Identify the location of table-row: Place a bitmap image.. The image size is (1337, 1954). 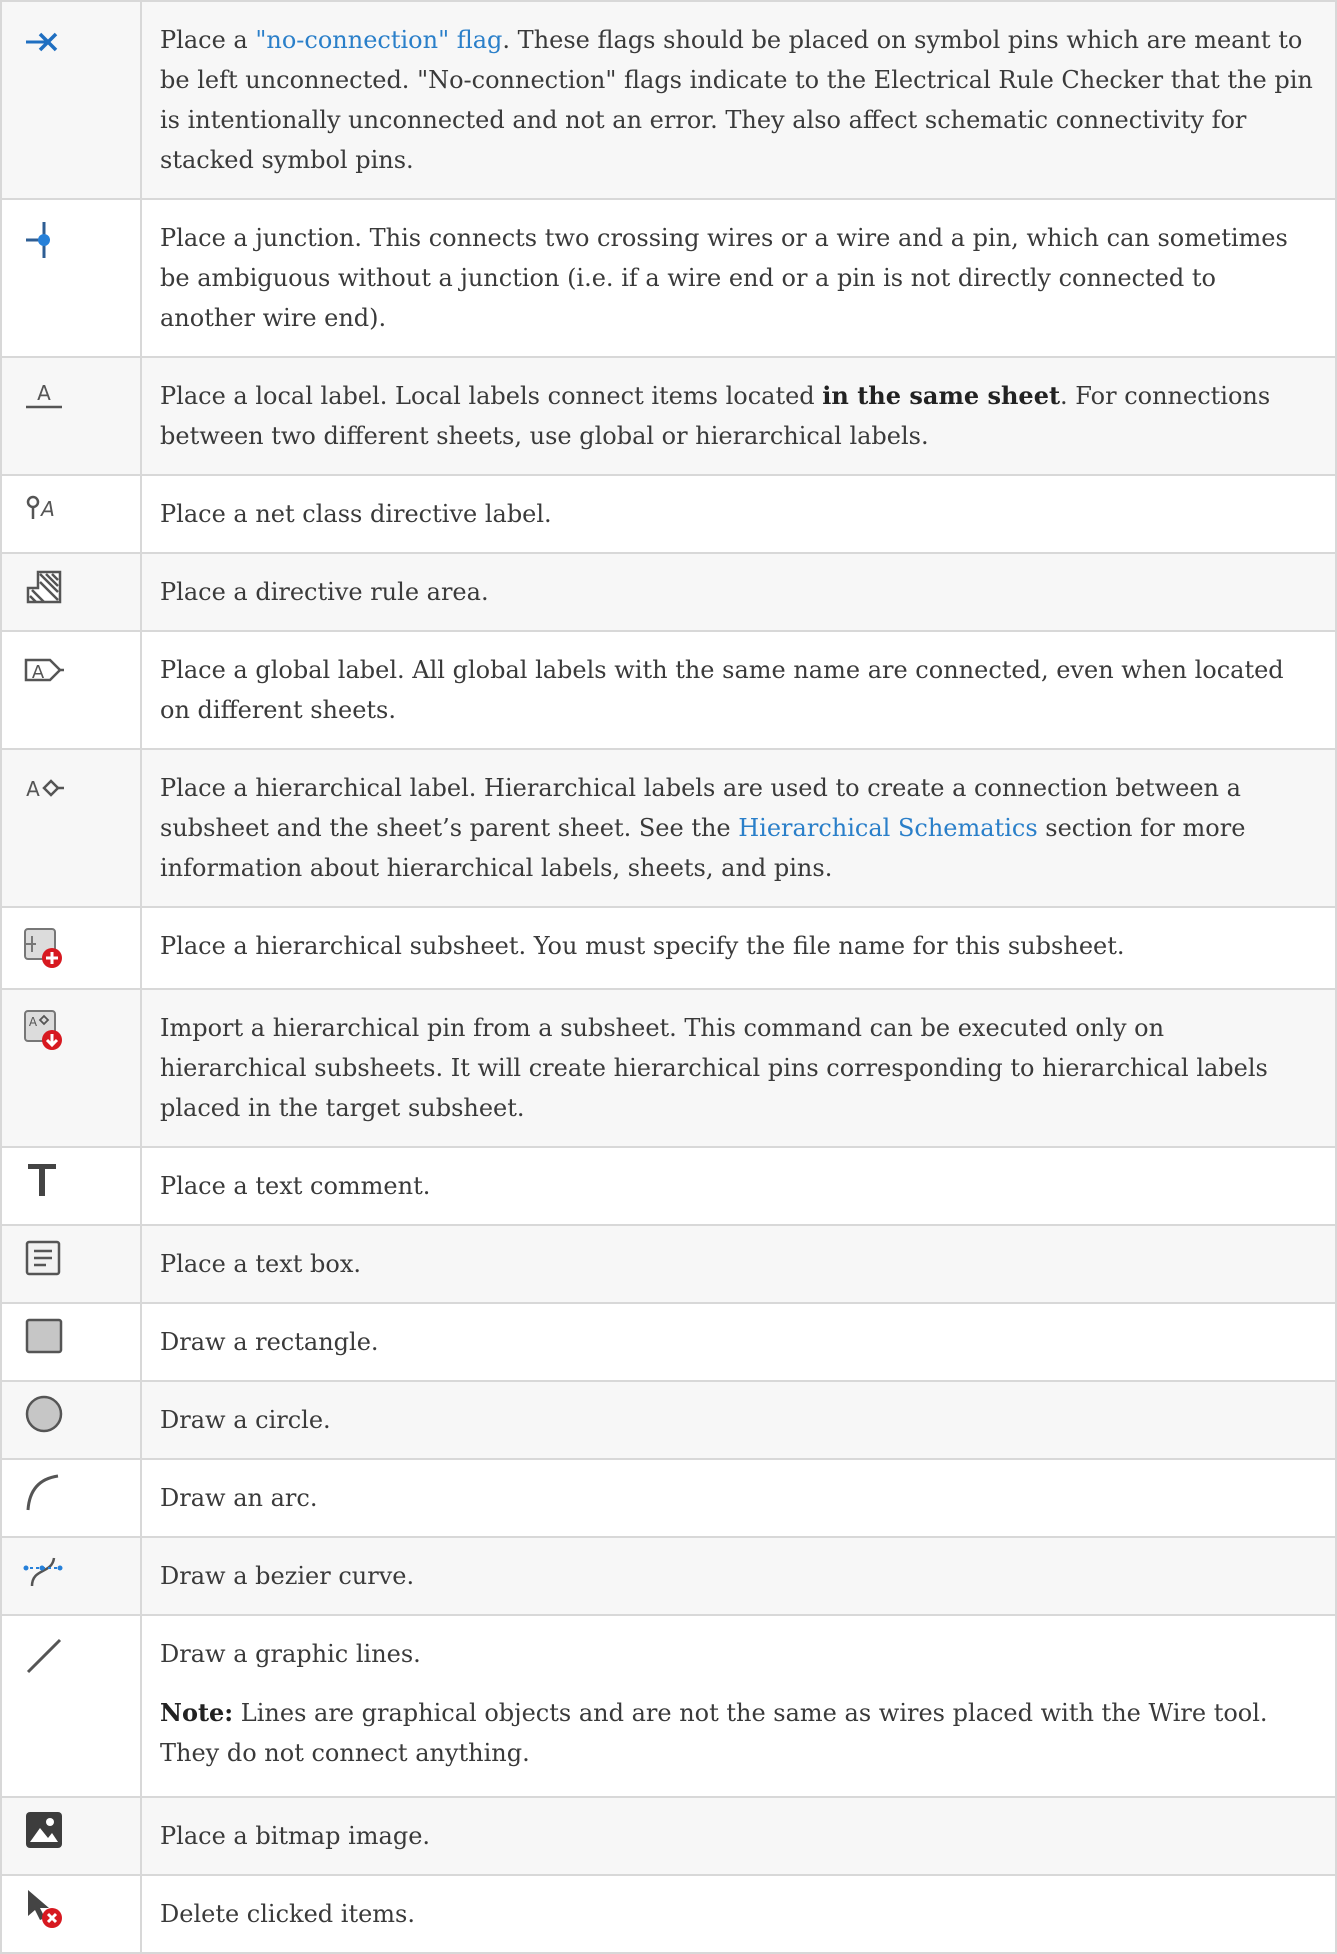
(668, 1836).